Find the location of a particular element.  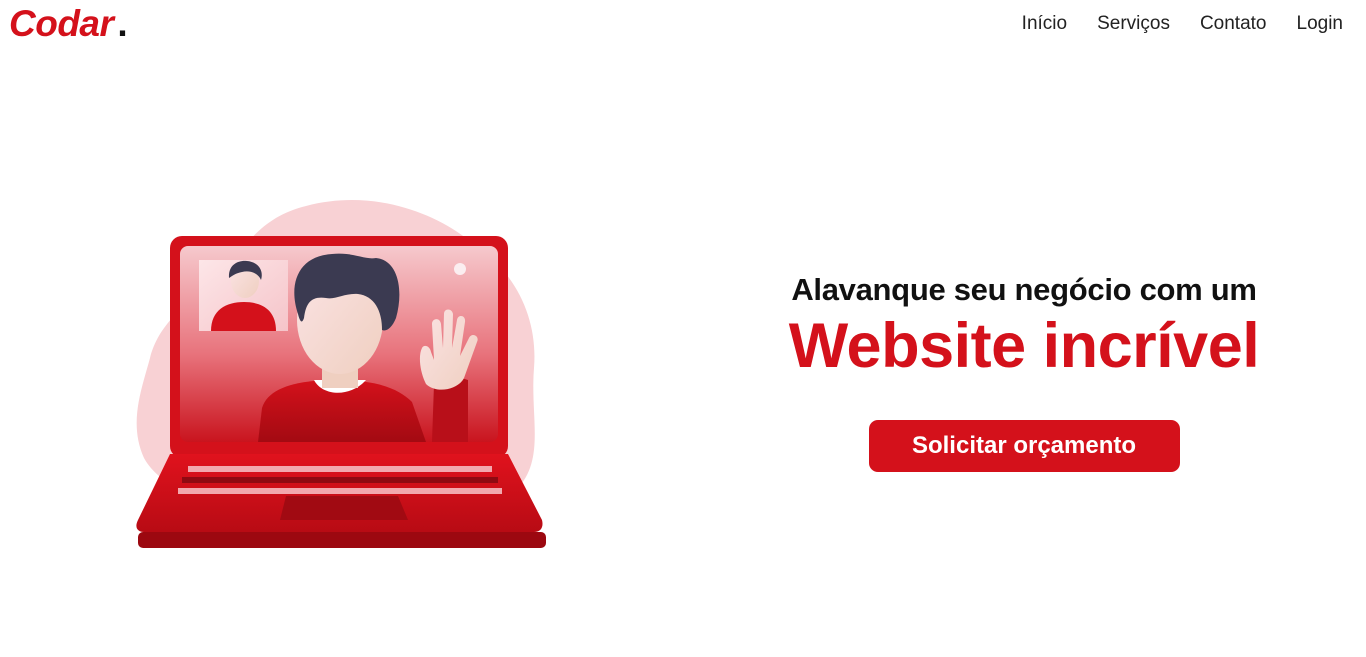

logo-text: Codar is located at coordinates (61, 23).